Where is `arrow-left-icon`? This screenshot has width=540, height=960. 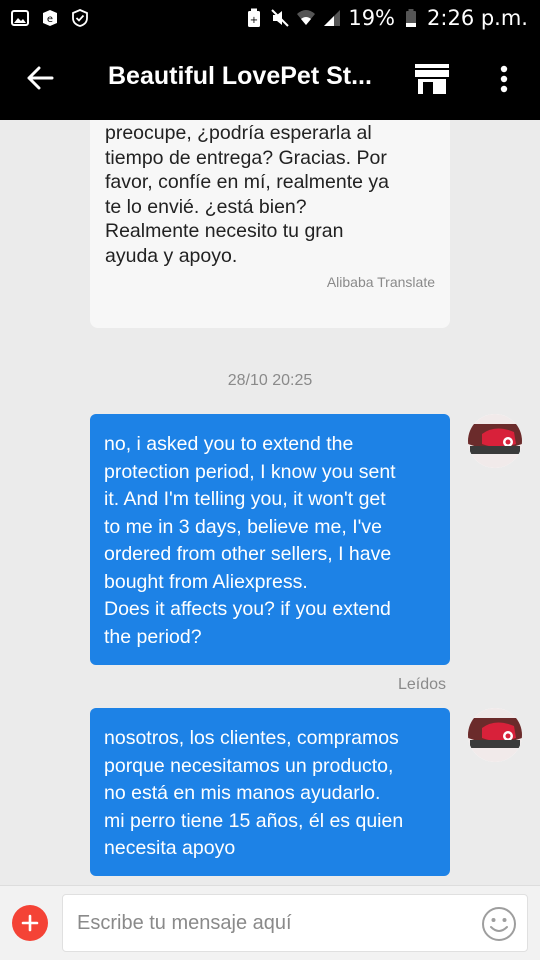
arrow-left-icon is located at coordinates (40, 78).